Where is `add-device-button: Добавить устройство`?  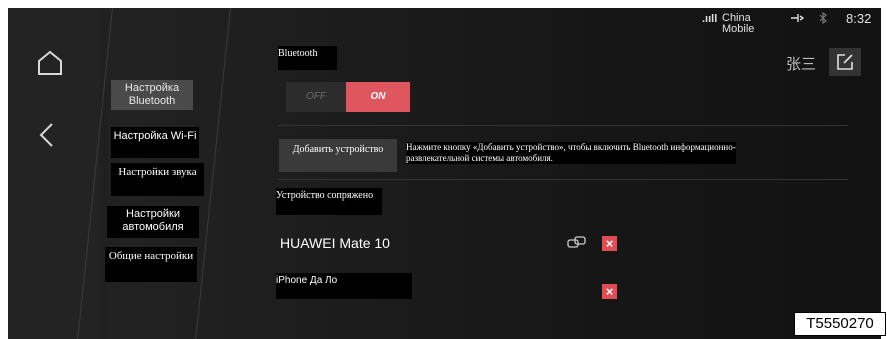
add-device-button: Добавить устройство is located at coordinates (338, 155).